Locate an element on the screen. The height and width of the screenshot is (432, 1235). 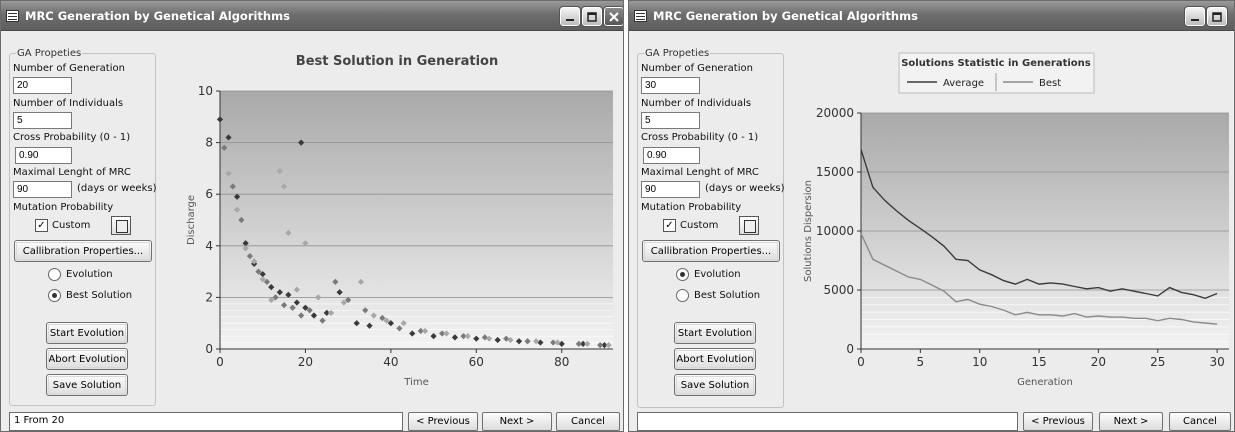
y-tick-label: 20000 is located at coordinates (835, 113).